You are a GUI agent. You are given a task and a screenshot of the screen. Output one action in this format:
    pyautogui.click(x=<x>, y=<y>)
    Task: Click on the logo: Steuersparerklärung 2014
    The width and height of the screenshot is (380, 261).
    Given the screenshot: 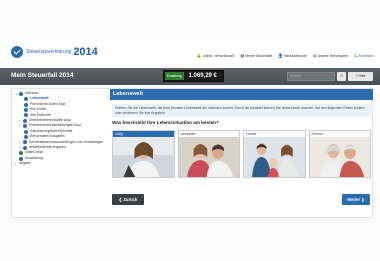 What is the action you would take?
    pyautogui.click(x=54, y=52)
    